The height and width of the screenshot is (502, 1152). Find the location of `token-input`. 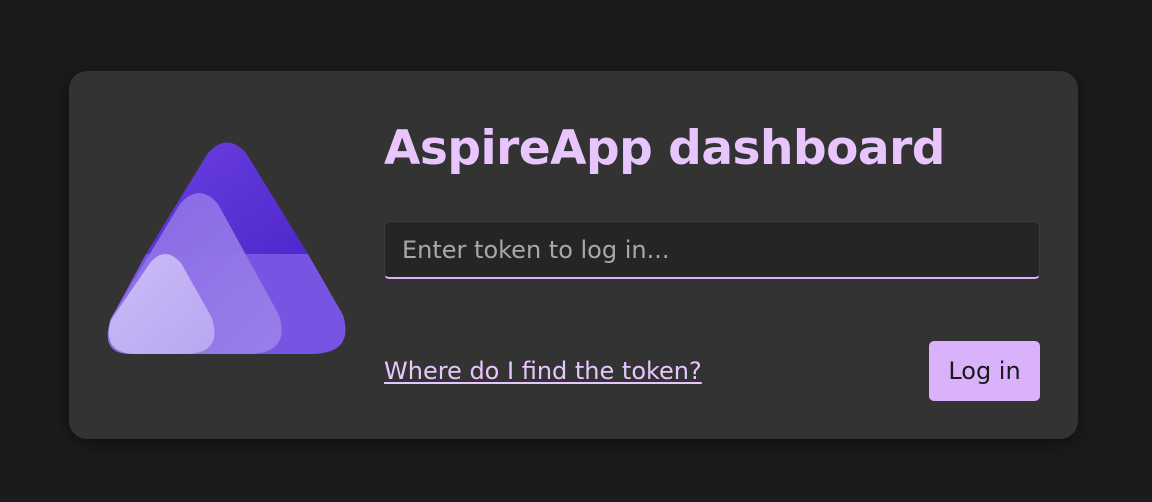

token-input is located at coordinates (712, 250).